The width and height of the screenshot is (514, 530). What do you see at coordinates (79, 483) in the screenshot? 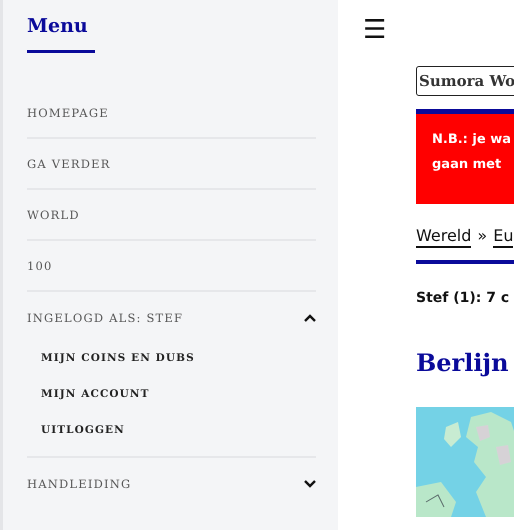
I see `menu-item: HANDLEIDING` at bounding box center [79, 483].